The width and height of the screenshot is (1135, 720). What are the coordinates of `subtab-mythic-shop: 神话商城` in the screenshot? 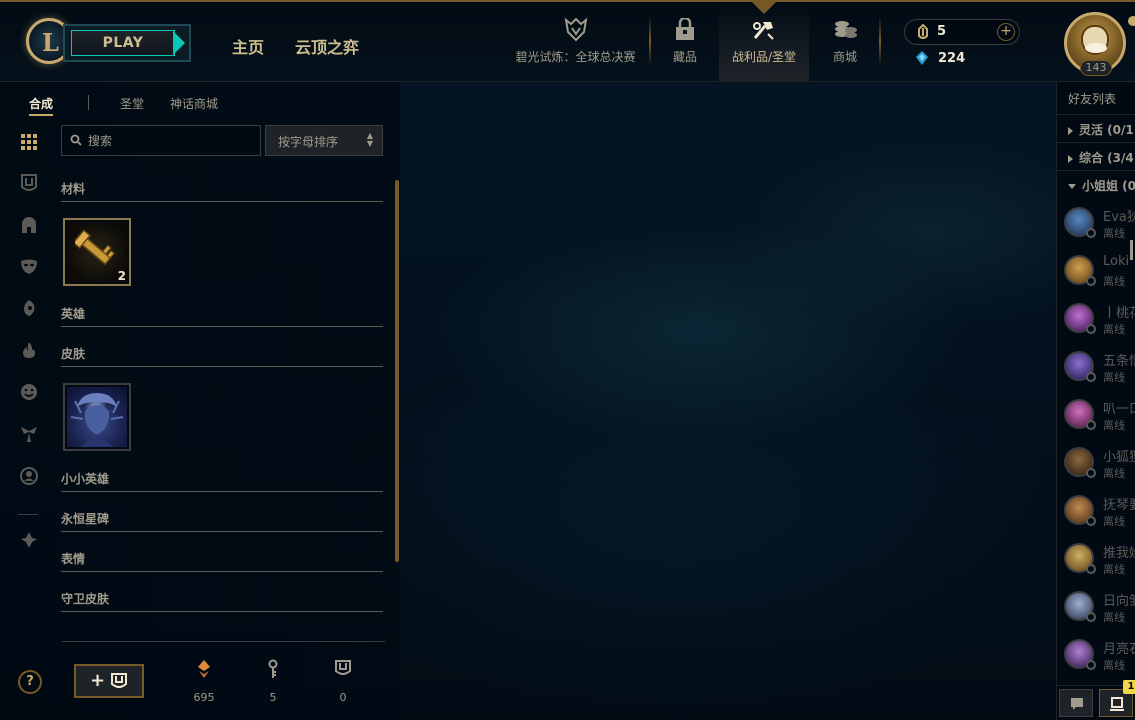 It's located at (194, 103).